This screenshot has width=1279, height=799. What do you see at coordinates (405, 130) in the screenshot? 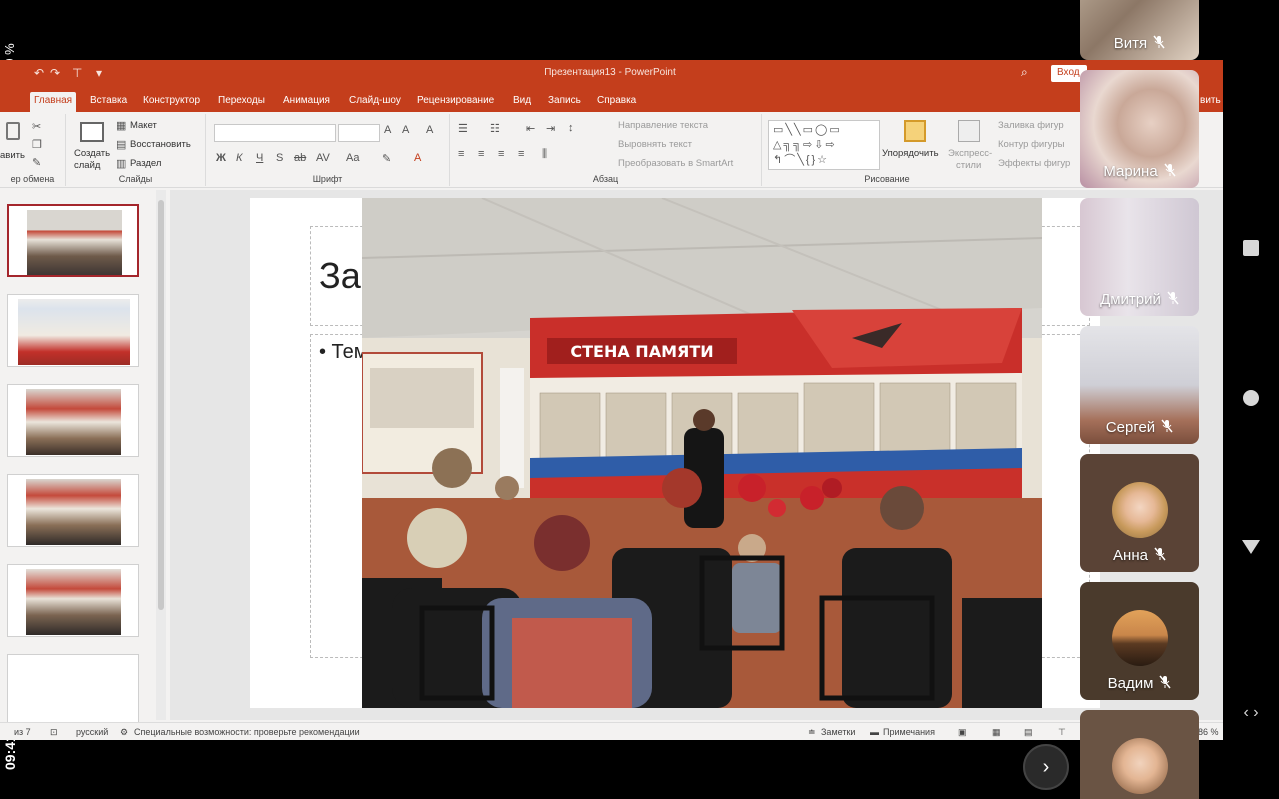
I see `shrink-font-icon: A` at bounding box center [405, 130].